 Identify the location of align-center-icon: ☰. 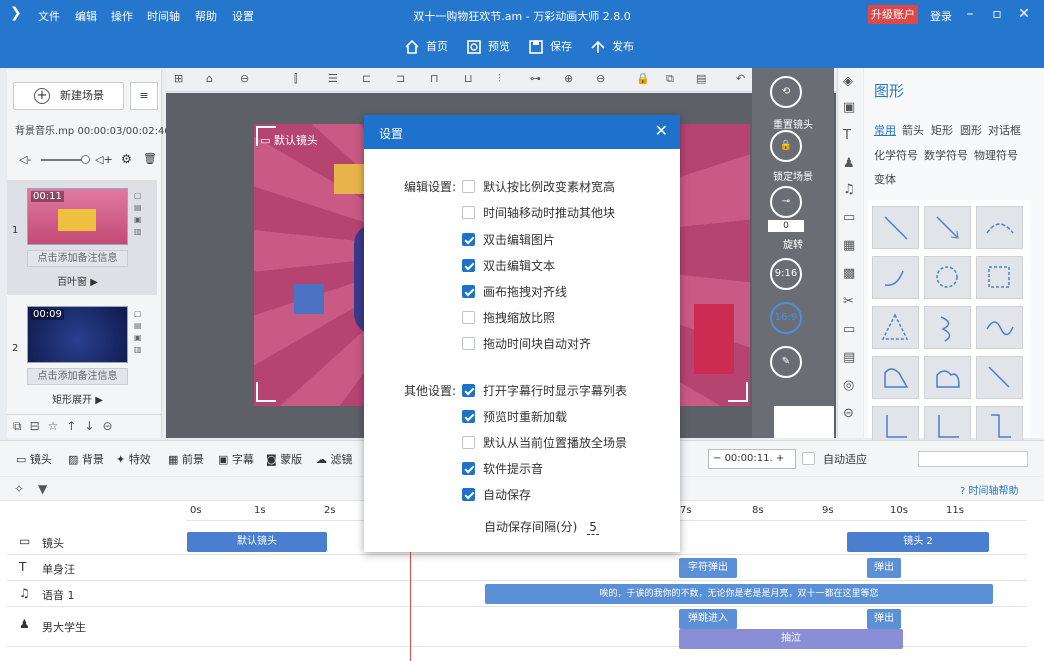
(333, 78).